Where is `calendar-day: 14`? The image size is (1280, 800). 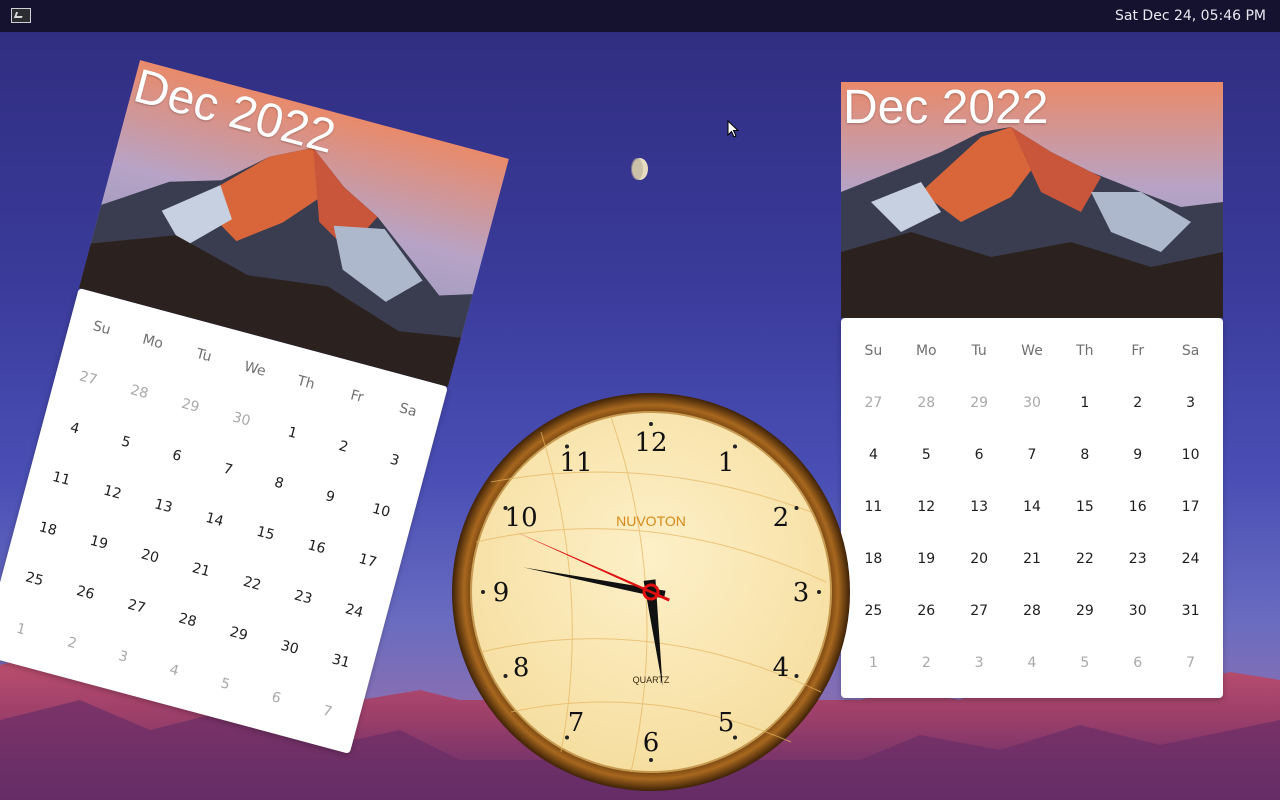 calendar-day: 14 is located at coordinates (1032, 520).